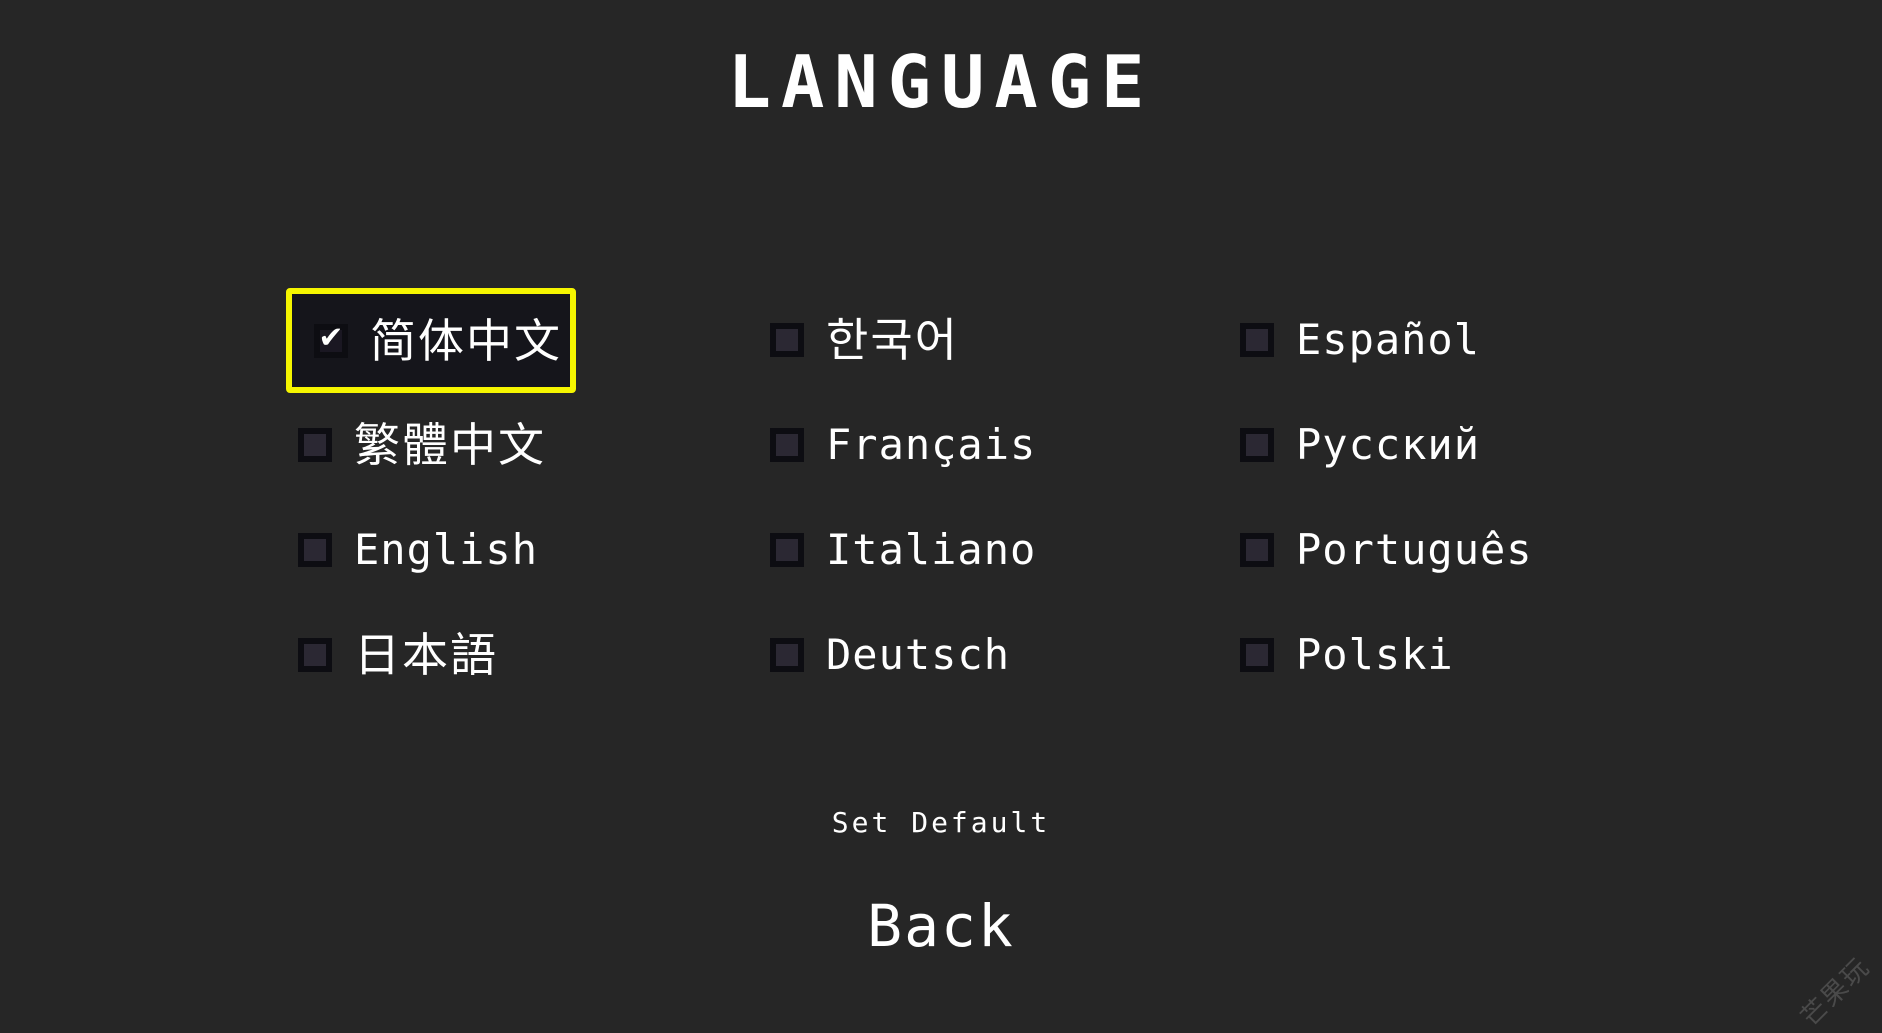 Image resolution: width=1882 pixels, height=1033 pixels. I want to click on language-label: 繁體中文, so click(450, 445).